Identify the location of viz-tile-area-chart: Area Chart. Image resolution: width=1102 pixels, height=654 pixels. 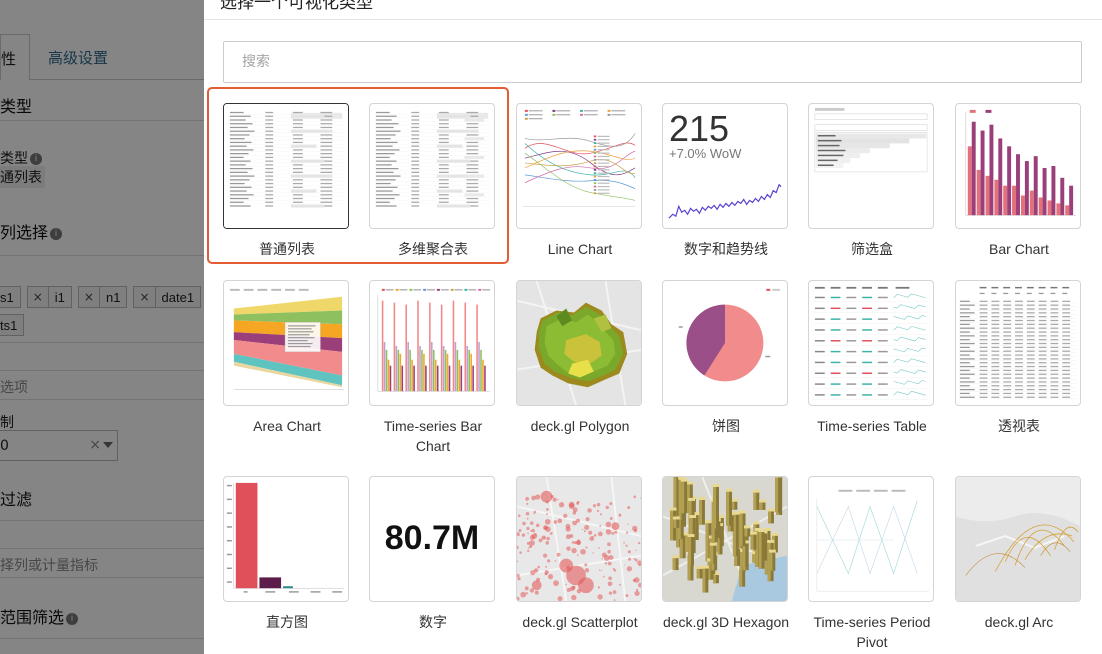
(287, 358).